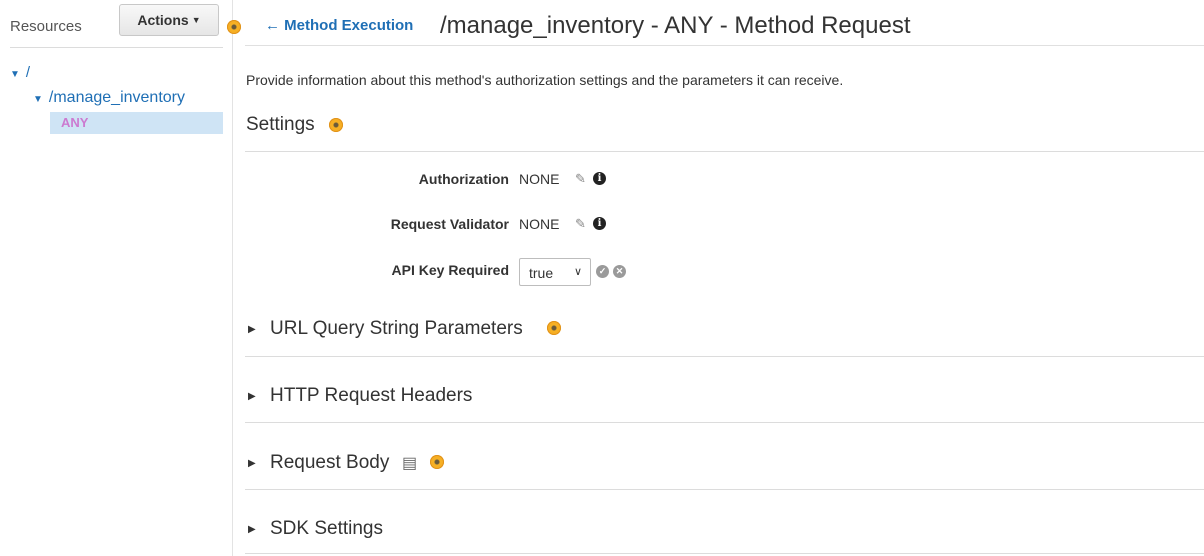 The height and width of the screenshot is (556, 1204). Describe the element at coordinates (463, 179) in the screenshot. I see `authorization-label: Authorization` at that location.